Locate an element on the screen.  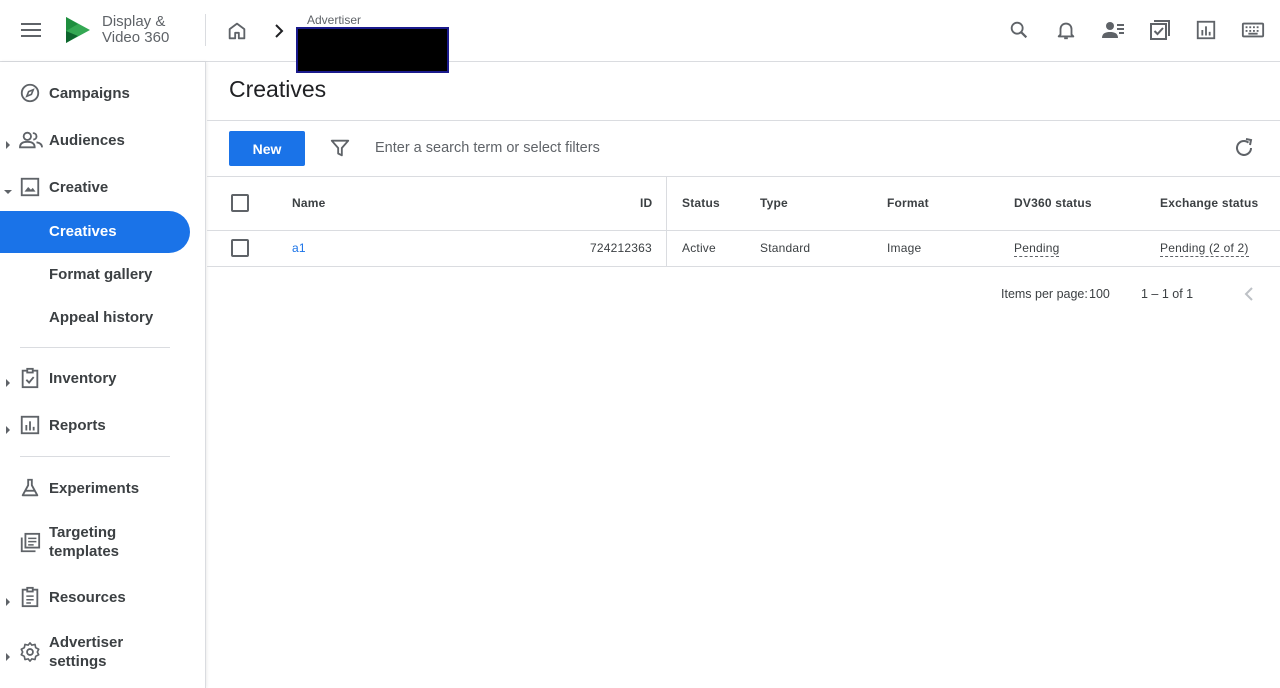
pagination-range: 1 – 1 of 1 is located at coordinates (1167, 294).